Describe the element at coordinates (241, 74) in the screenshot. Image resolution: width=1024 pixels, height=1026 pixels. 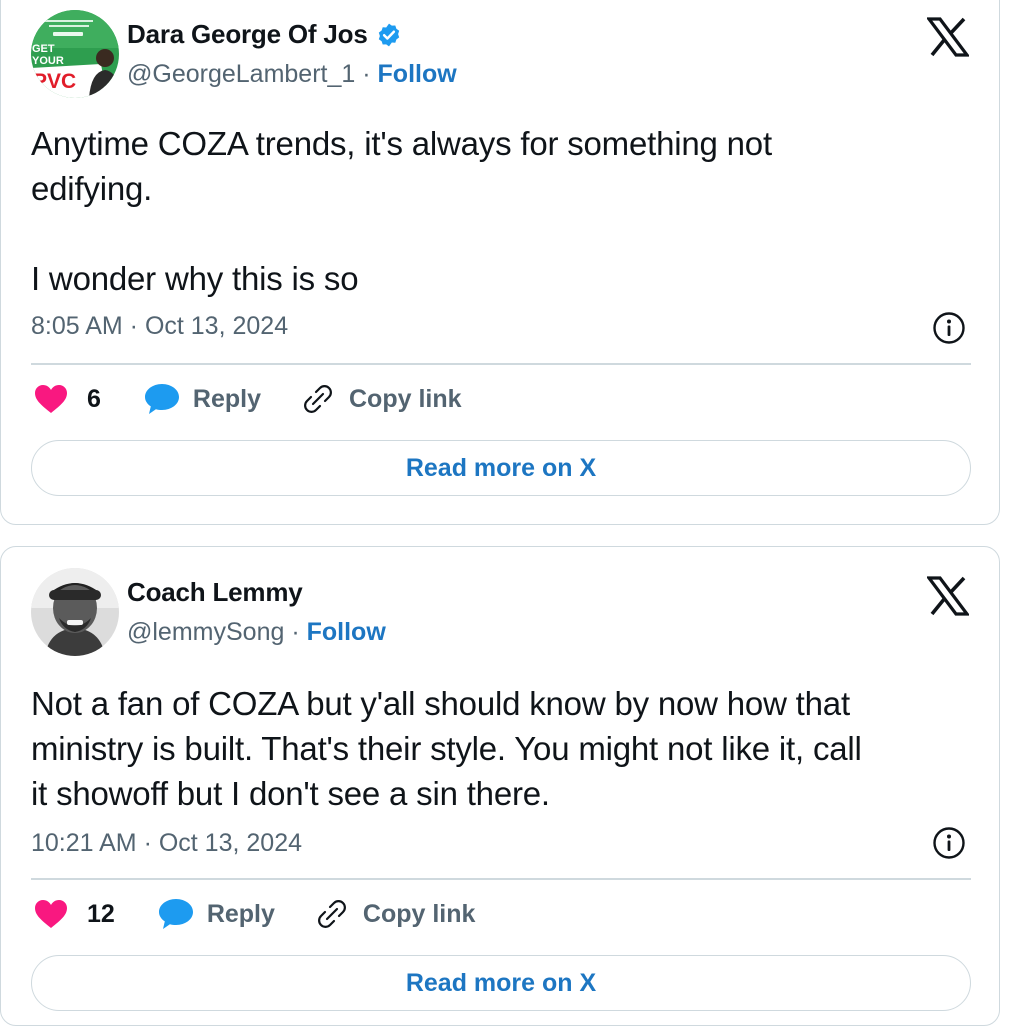
I see `author-handle: @GeorgeLambert_1` at that location.